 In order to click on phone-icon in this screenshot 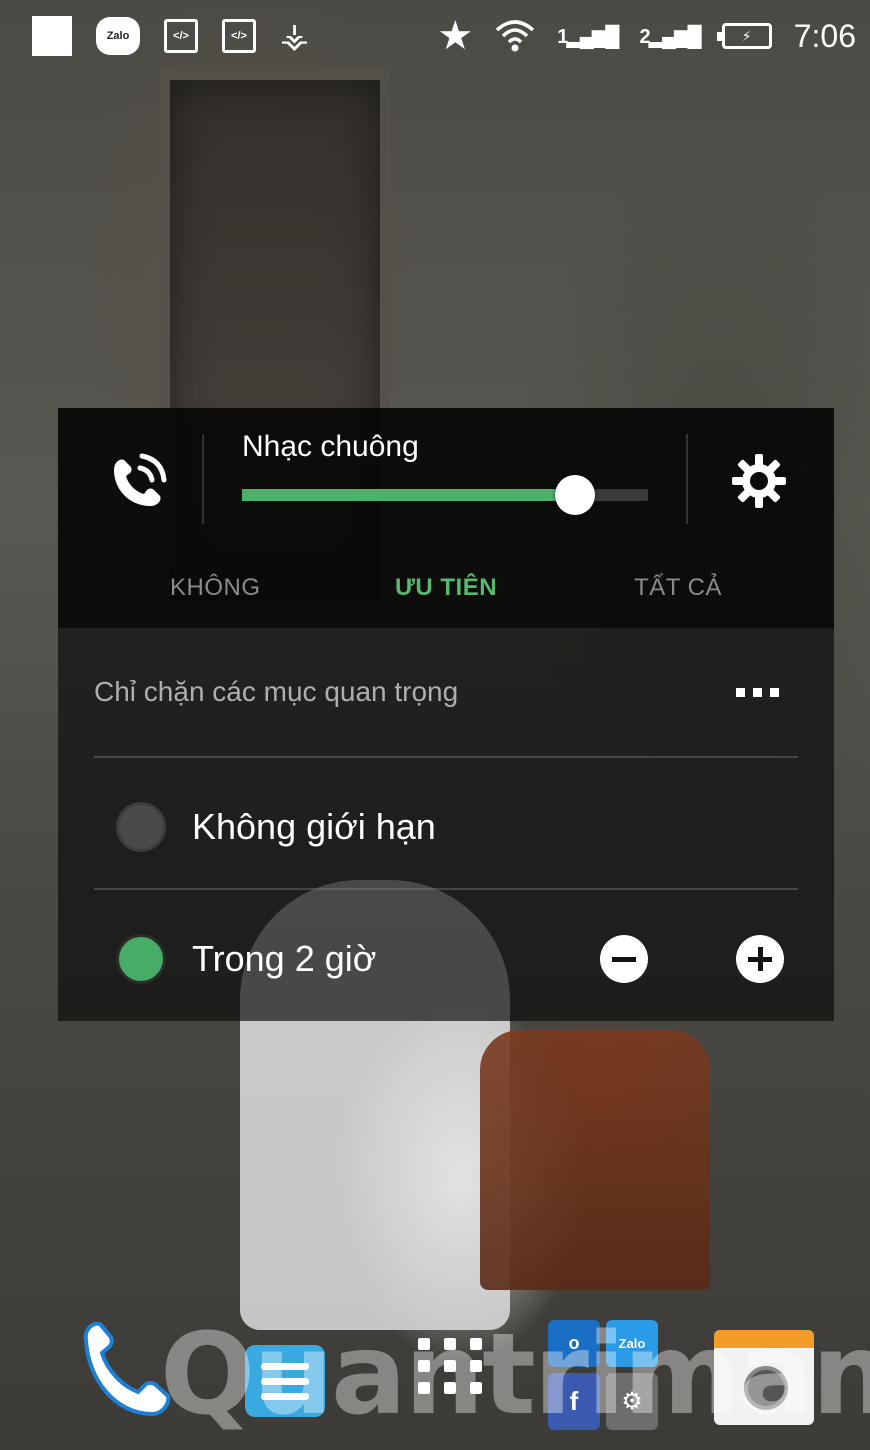, I will do `click(122, 1373)`.